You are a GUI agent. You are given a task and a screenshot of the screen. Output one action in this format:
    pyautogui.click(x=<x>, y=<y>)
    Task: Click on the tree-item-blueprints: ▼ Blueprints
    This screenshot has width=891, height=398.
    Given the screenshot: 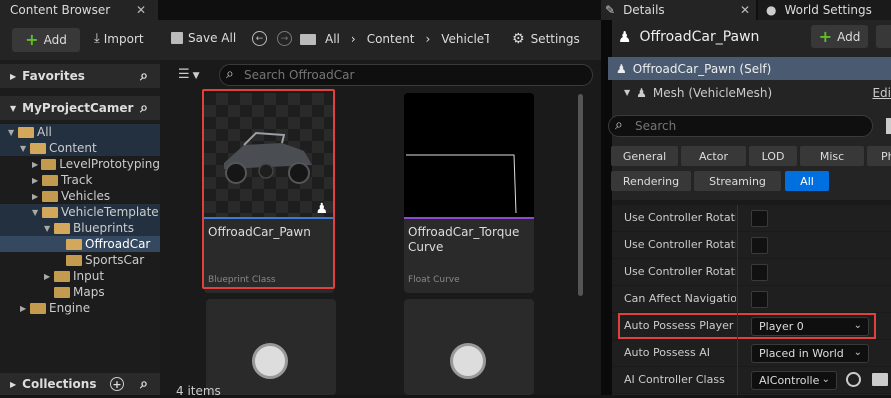 What is the action you would take?
    pyautogui.click(x=80, y=228)
    